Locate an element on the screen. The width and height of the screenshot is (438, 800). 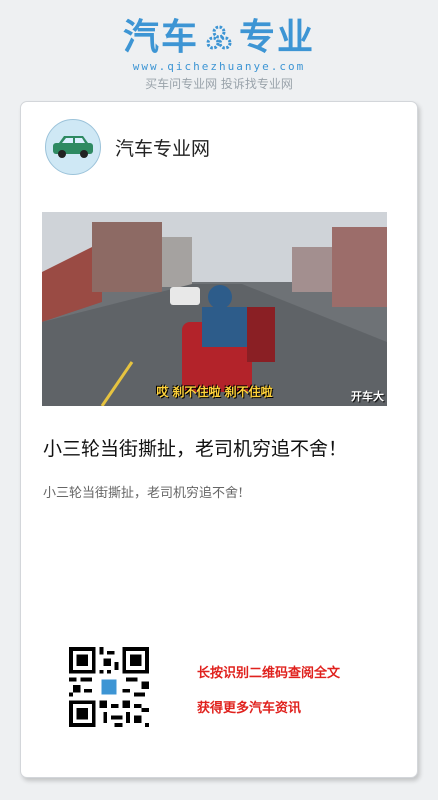
avatar is located at coordinates (73, 147).